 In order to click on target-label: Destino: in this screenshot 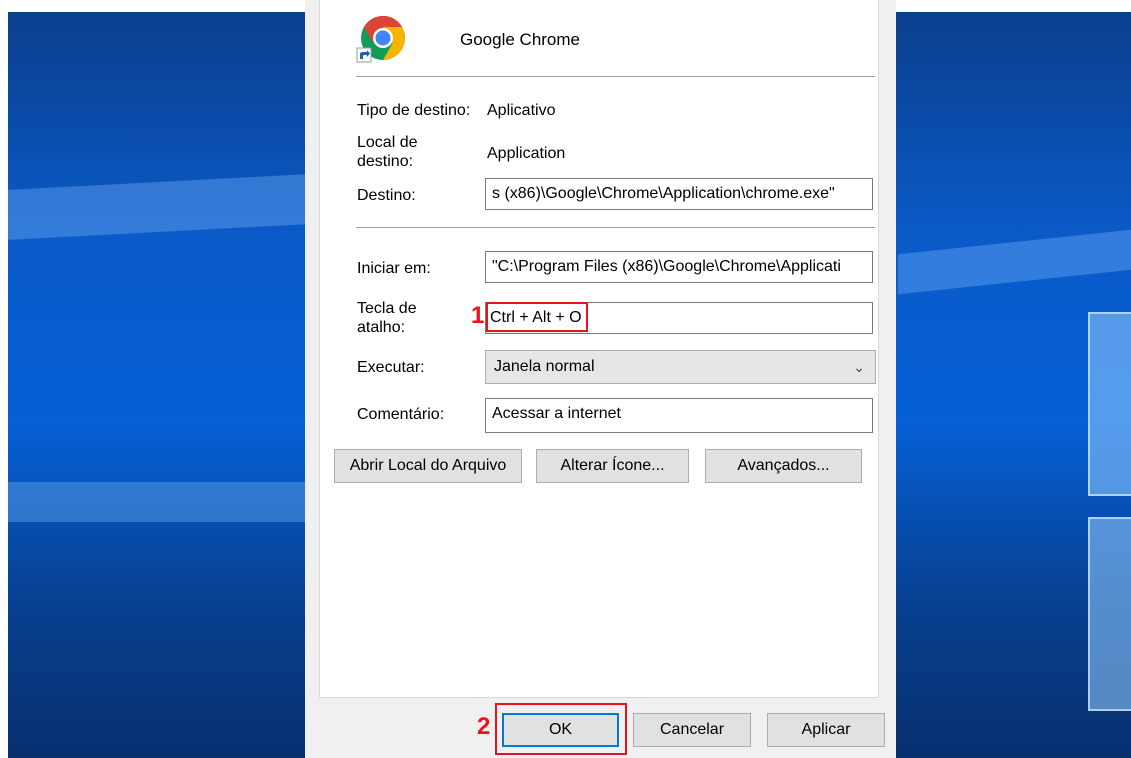, I will do `click(386, 195)`.